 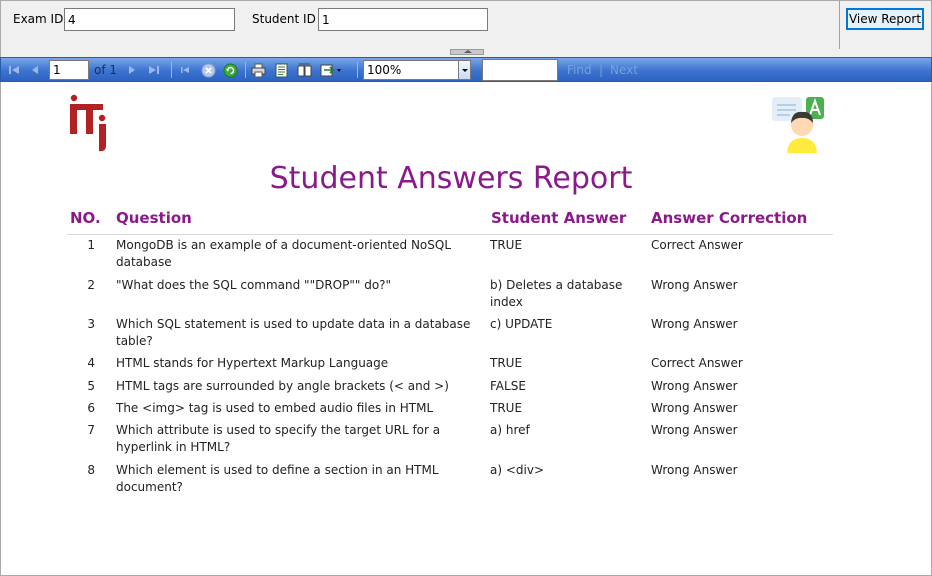 I want to click on collapse-handle, so click(x=467, y=52).